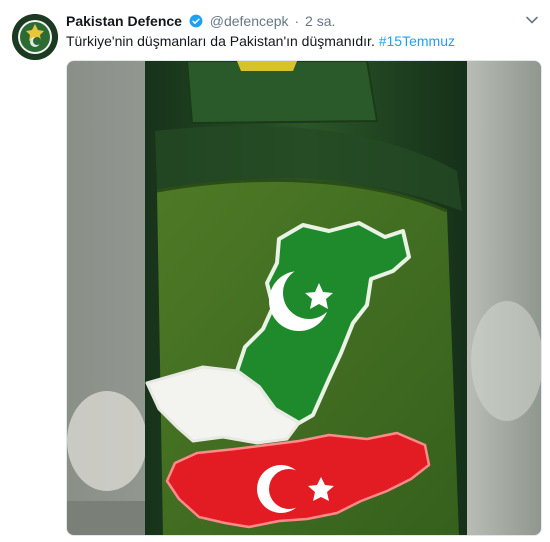  Describe the element at coordinates (532, 20) in the screenshot. I see `chevron-down-icon` at that location.